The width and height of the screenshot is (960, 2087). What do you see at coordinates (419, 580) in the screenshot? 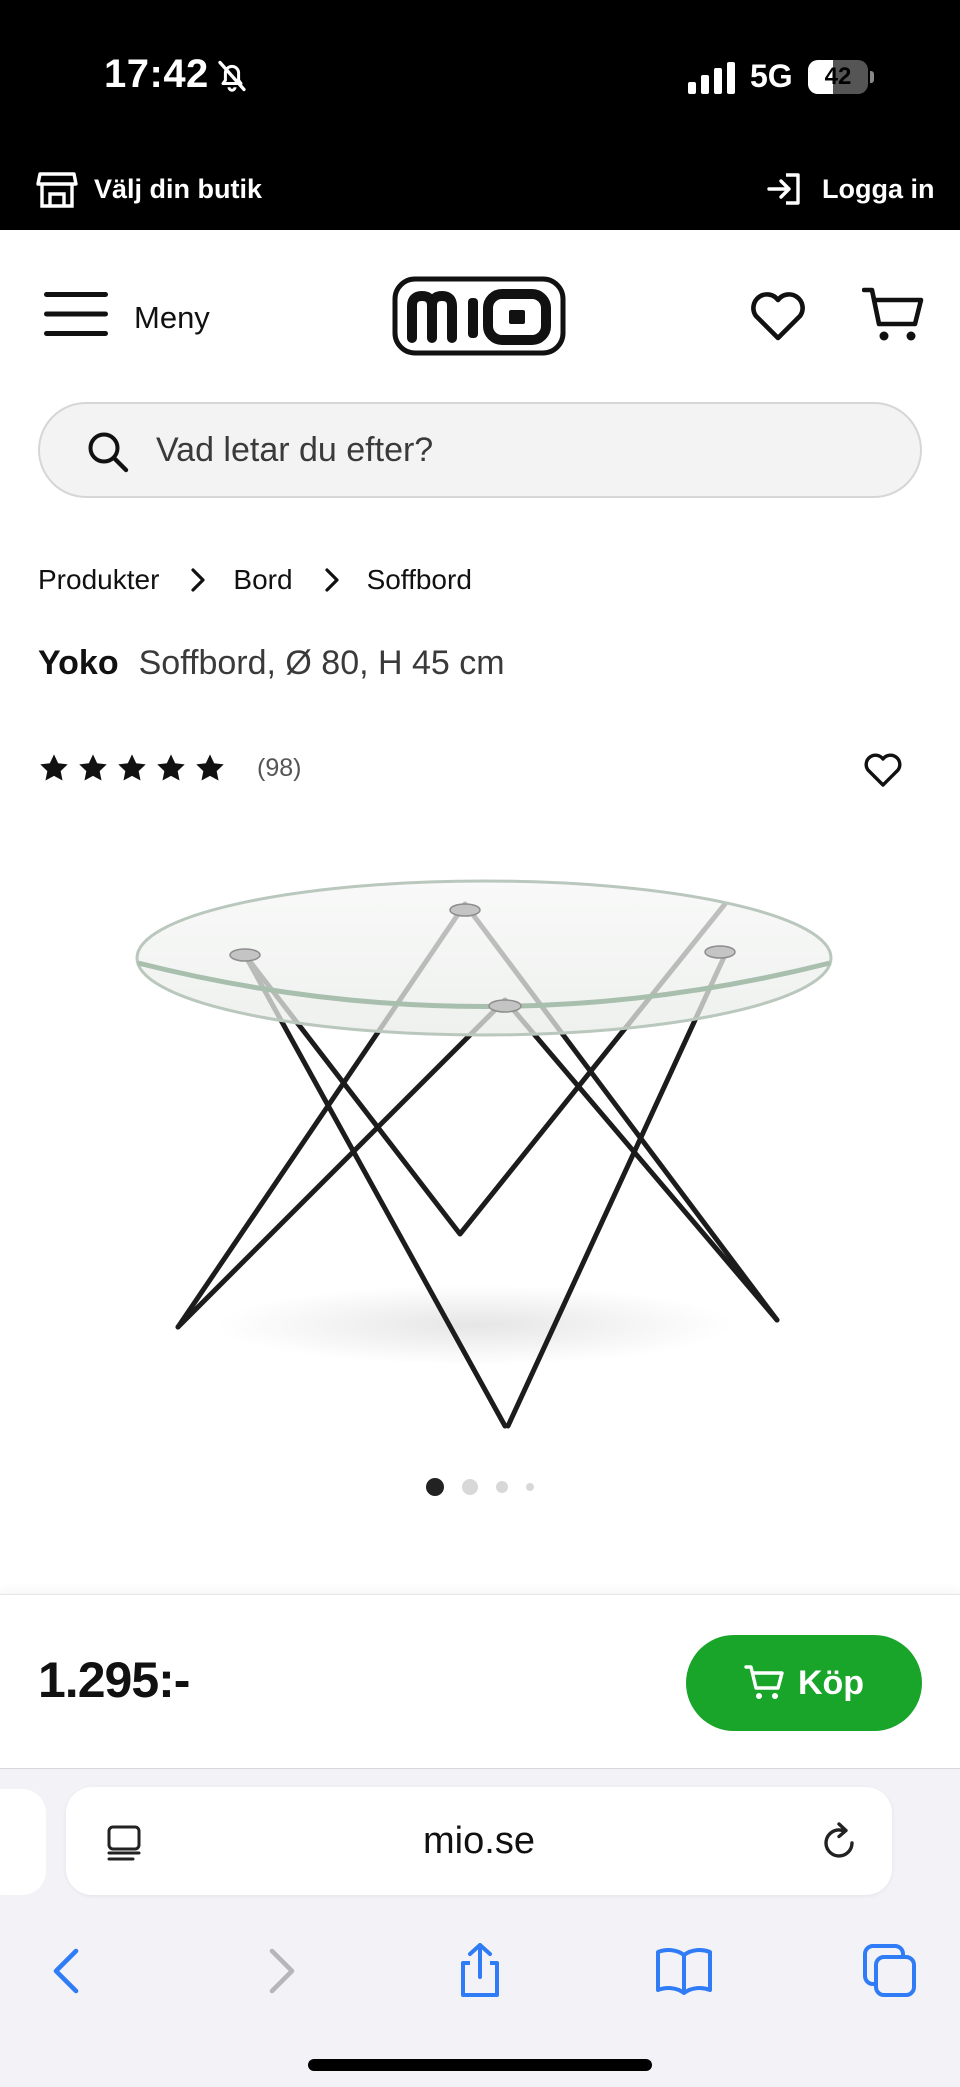
I see `breadcrumb-item-soffbord: Soffbord` at bounding box center [419, 580].